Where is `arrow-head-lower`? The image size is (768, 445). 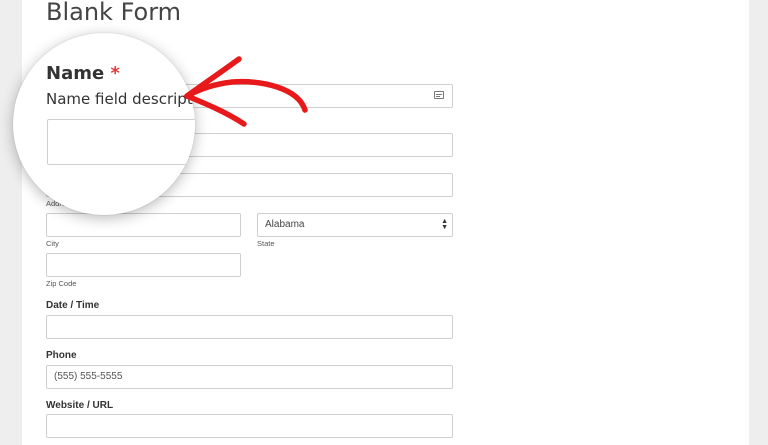
arrow-head-lower is located at coordinates (215, 110).